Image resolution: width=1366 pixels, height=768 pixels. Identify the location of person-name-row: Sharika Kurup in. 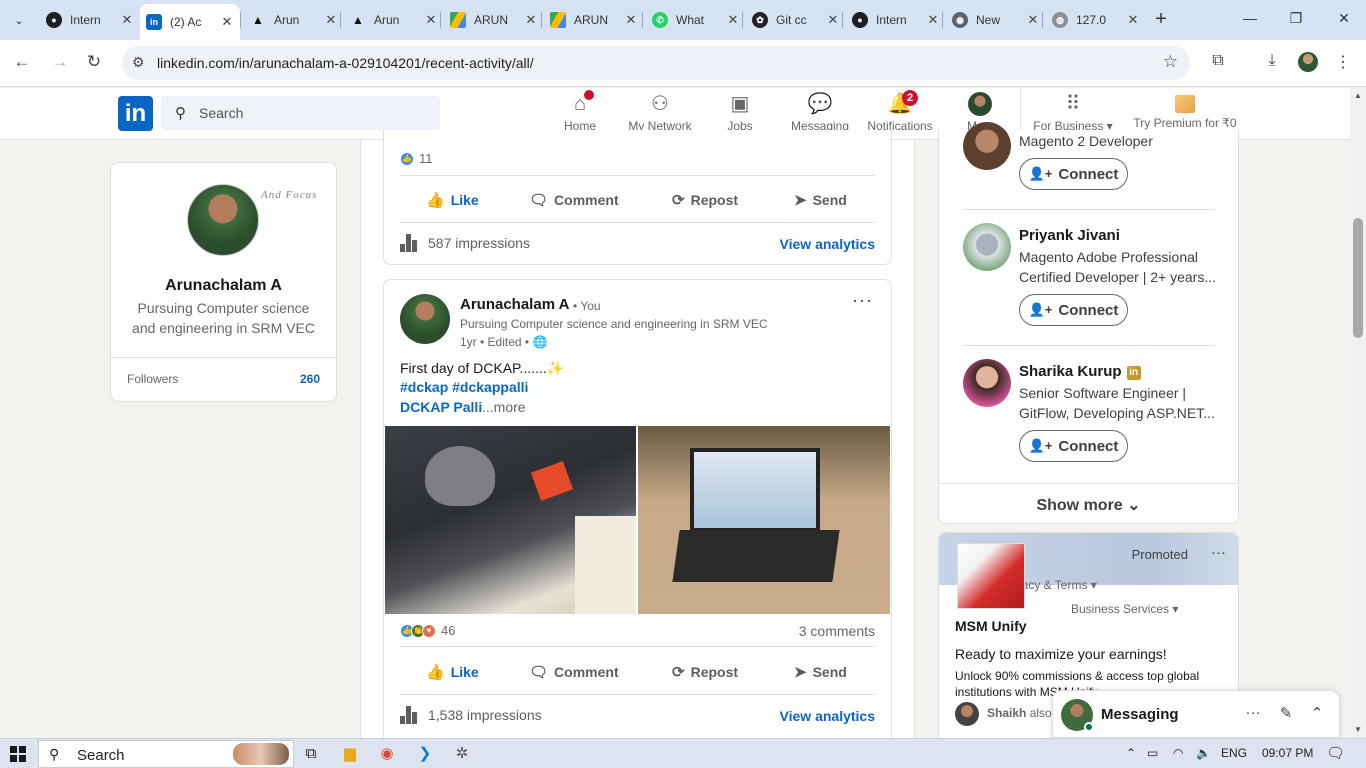
(1080, 371).